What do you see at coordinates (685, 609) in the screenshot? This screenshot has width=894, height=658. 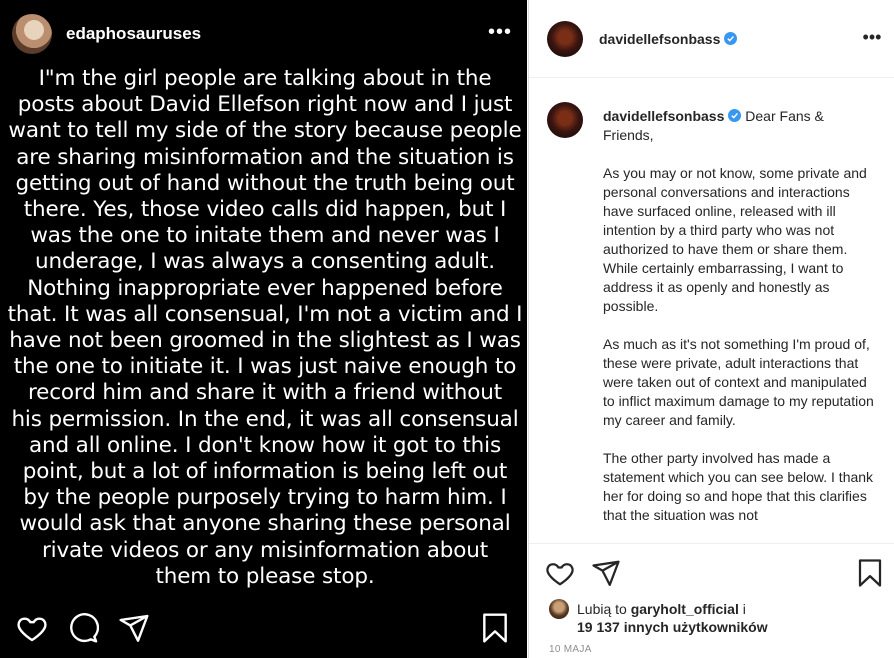 I see `liker-username: garyholt_official` at bounding box center [685, 609].